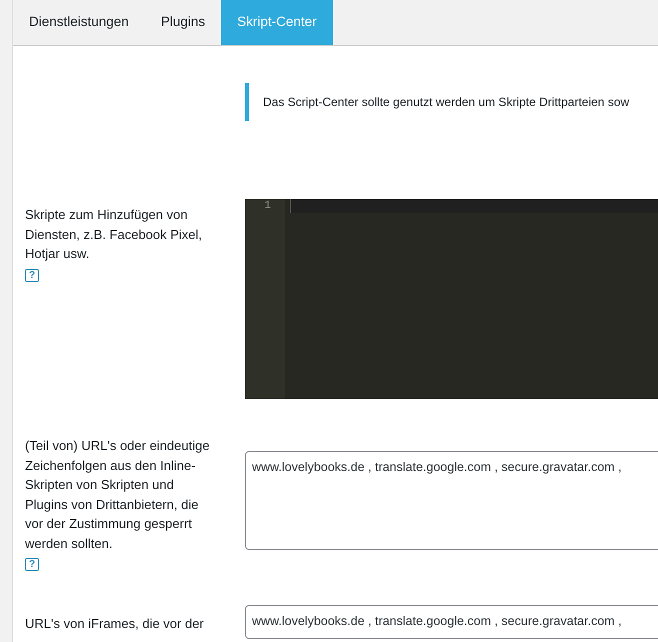 The height and width of the screenshot is (642, 658). What do you see at coordinates (118, 494) in the screenshot?
I see `field-label: (Teil von) URL's oder eindeutige Zeichenfolgen aus den Inline-Skripten von Skripten und Plugins von Drittanbietern, die vor der Zustimmung gesperrt werden sollten.` at bounding box center [118, 494].